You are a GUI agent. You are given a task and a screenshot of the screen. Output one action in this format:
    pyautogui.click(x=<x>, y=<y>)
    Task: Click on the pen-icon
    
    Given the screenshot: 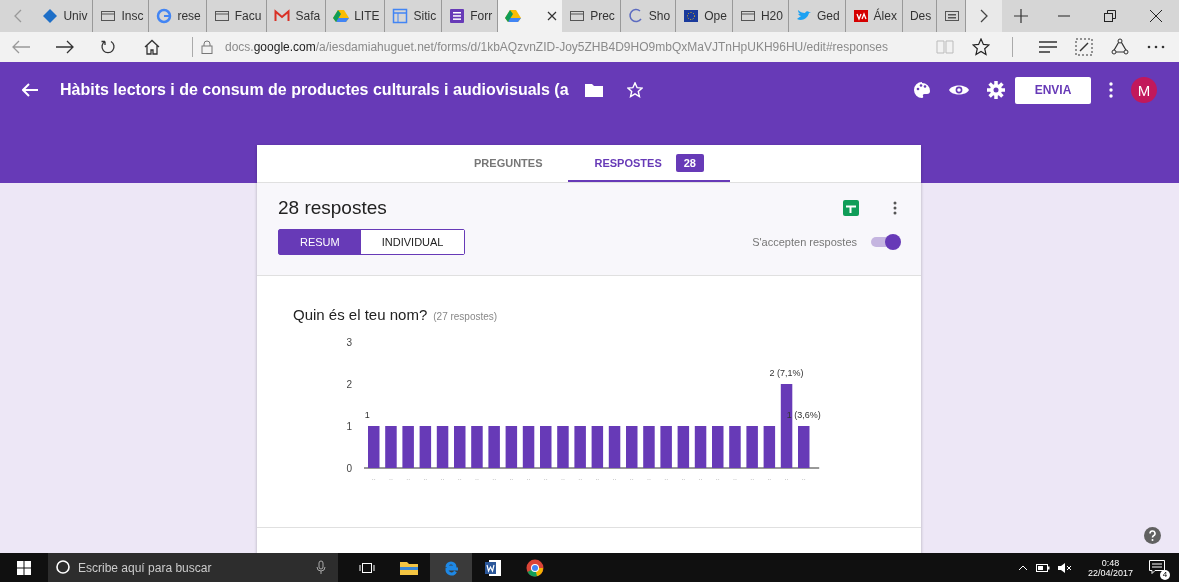 What is the action you would take?
    pyautogui.click(x=1084, y=47)
    